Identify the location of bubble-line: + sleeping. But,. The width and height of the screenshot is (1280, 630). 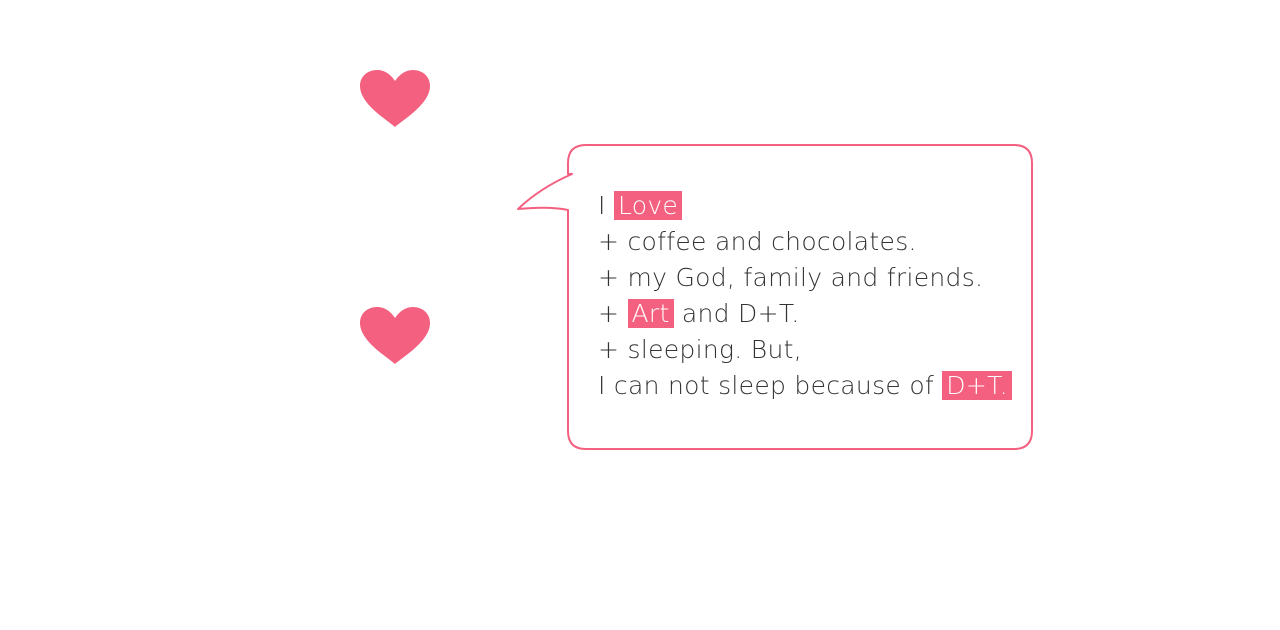
(700, 349).